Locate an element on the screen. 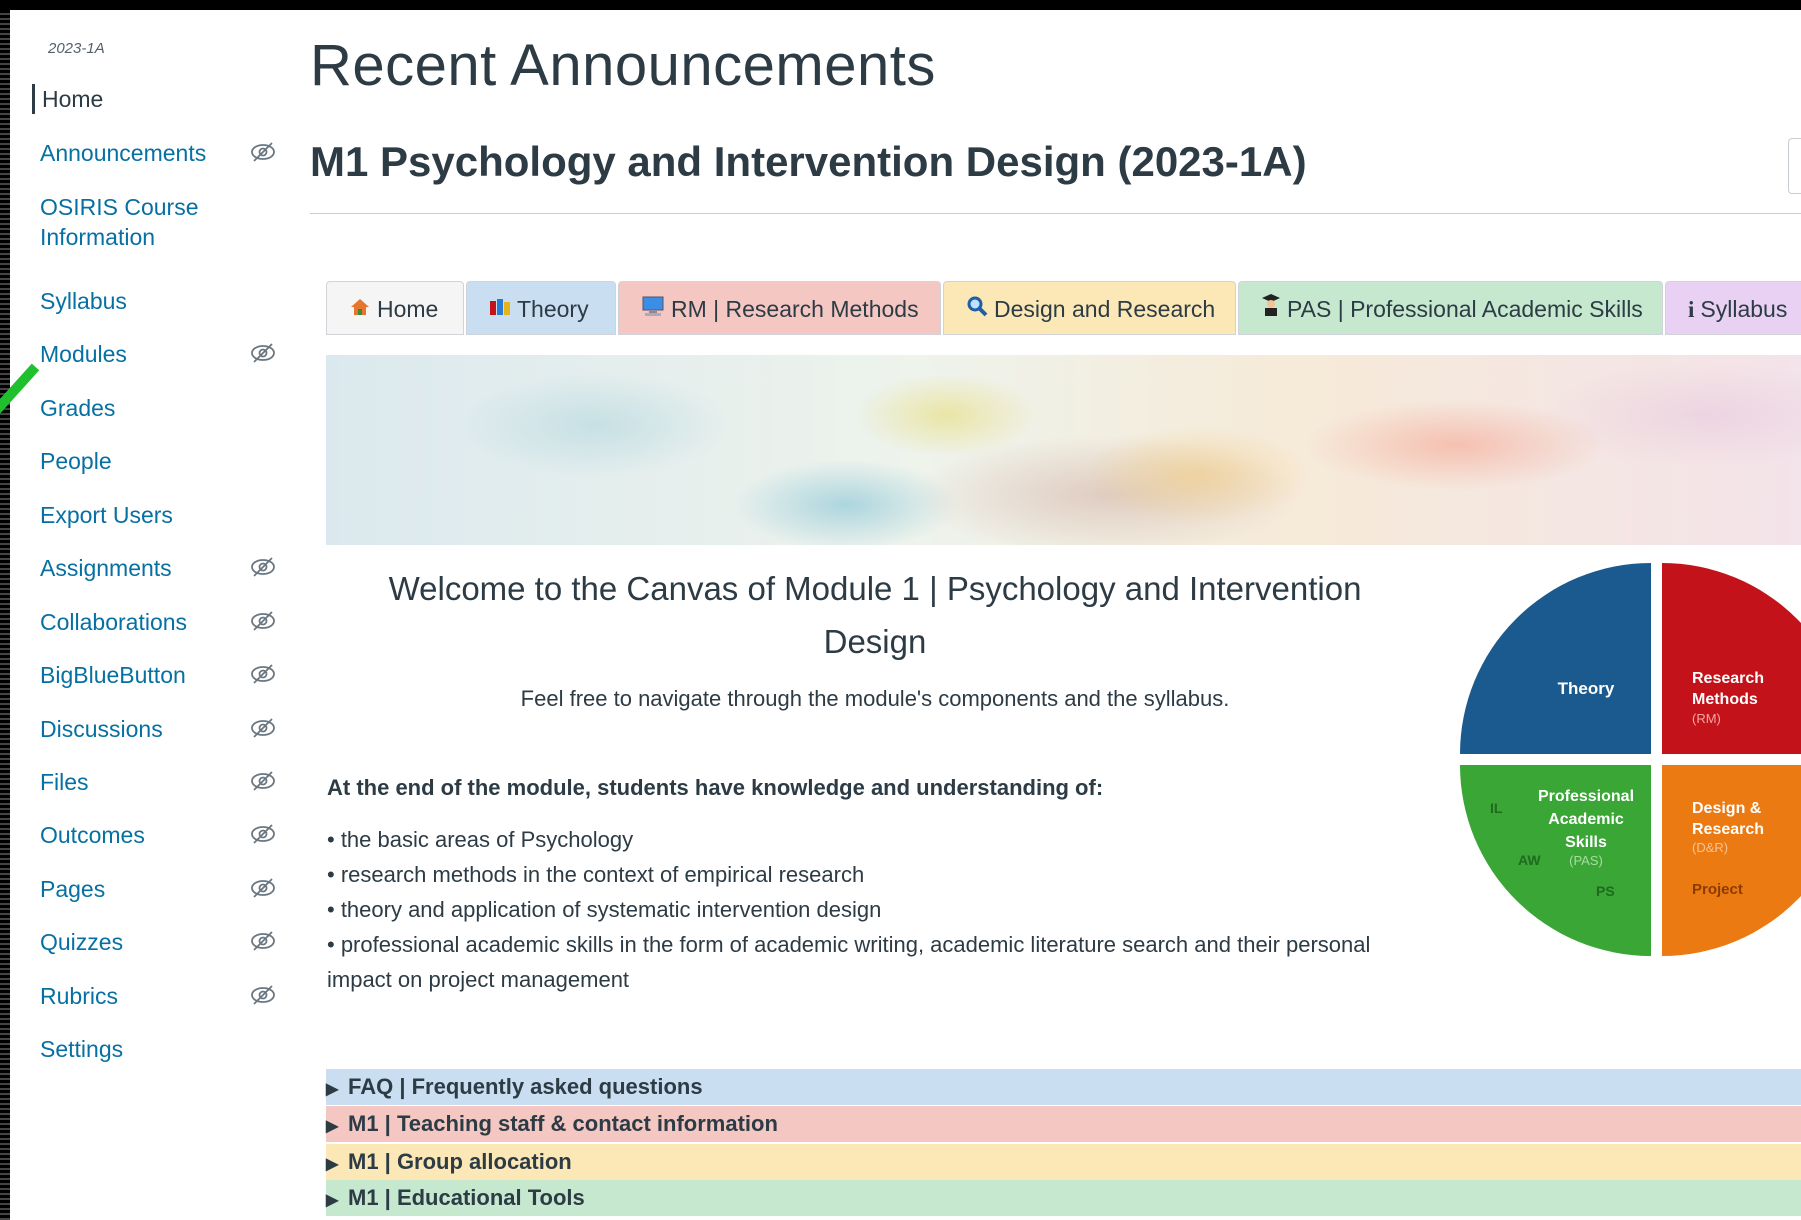 The height and width of the screenshot is (1220, 1801). sidebar-item-settings: Settings is located at coordinates (158, 1049).